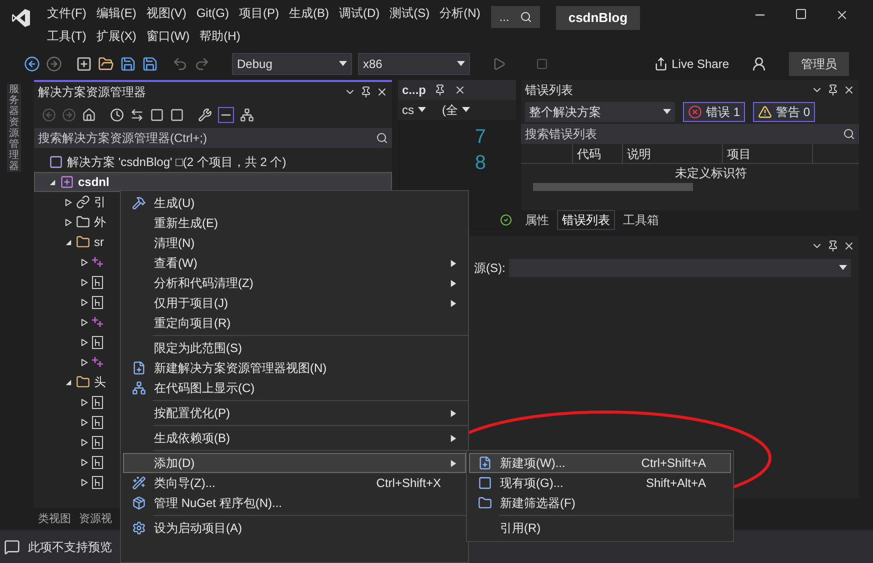 The width and height of the screenshot is (873, 563). I want to click on panel-title: 错误列表, so click(549, 90).